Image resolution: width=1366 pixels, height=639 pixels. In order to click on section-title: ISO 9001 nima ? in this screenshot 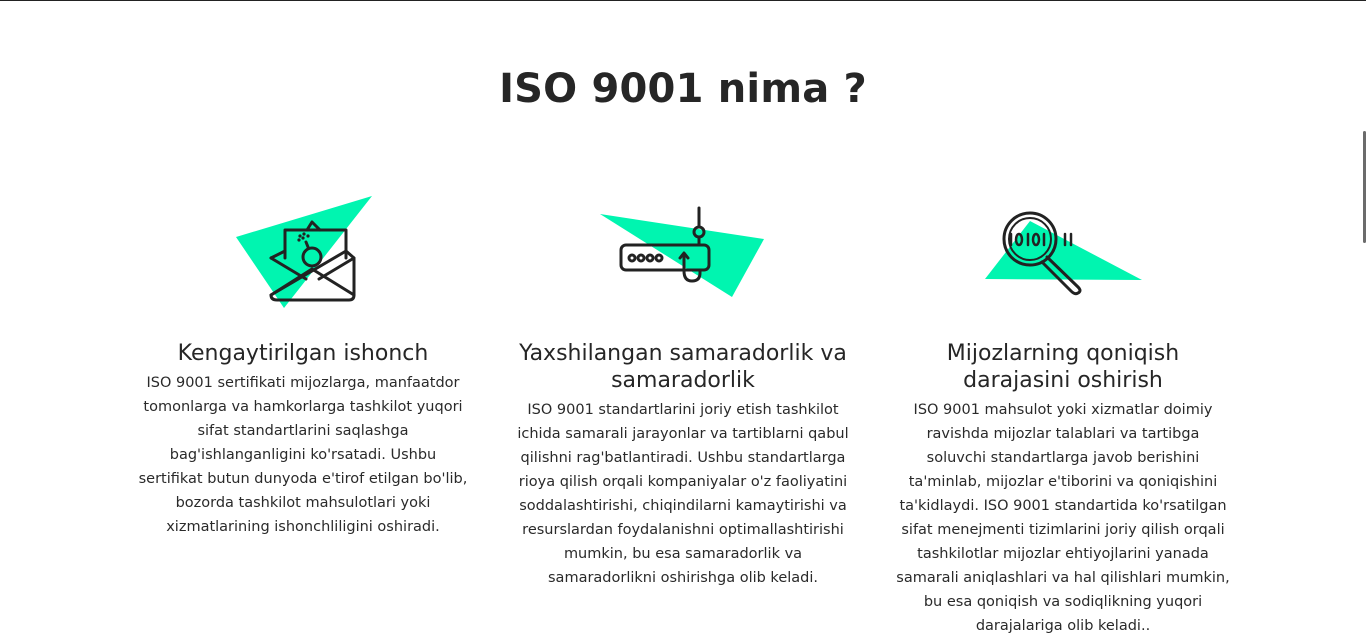, I will do `click(683, 89)`.